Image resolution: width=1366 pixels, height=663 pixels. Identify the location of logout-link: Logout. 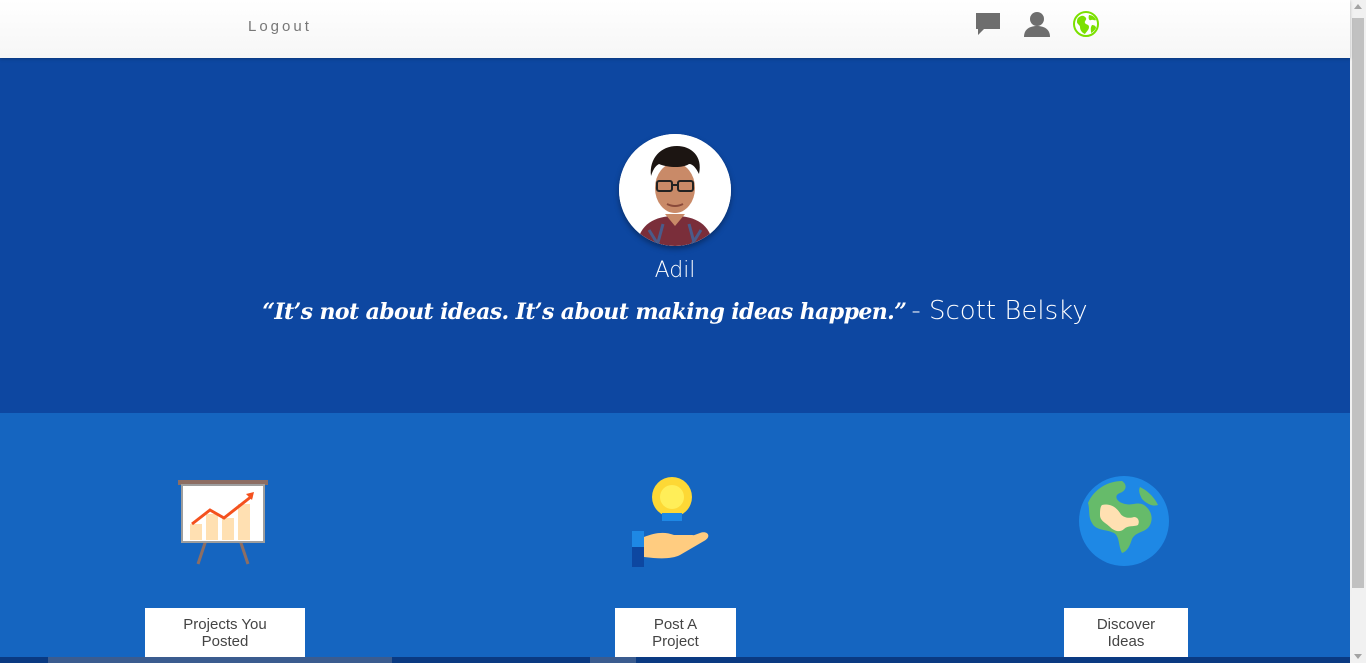
(280, 26).